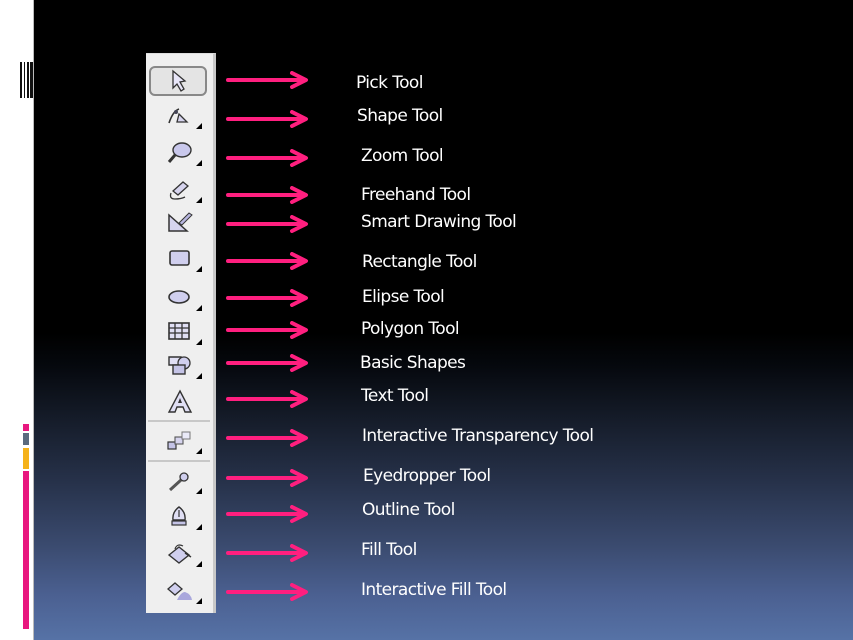 This screenshot has height=640, width=853. What do you see at coordinates (402, 156) in the screenshot?
I see `tool-label: Zoom Tool` at bounding box center [402, 156].